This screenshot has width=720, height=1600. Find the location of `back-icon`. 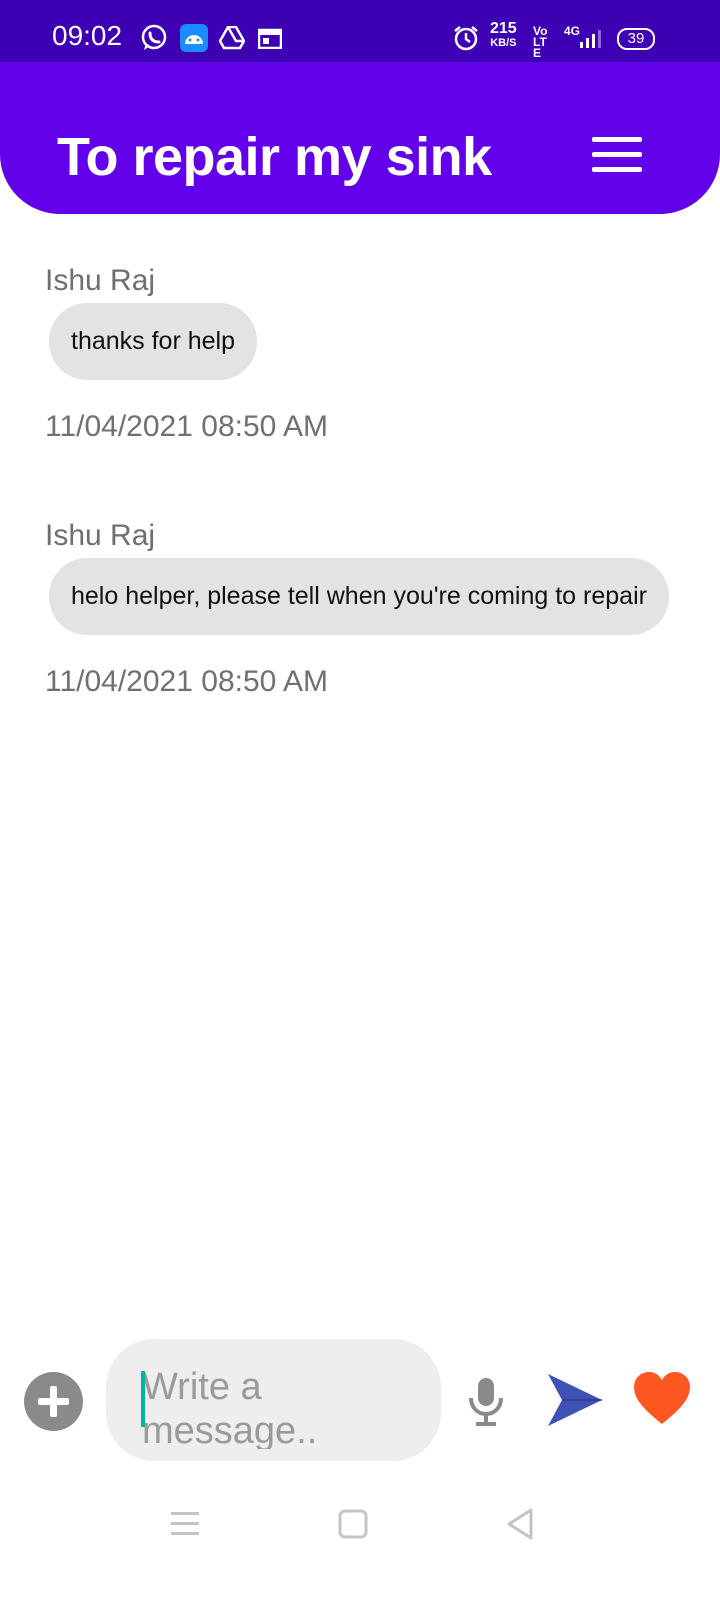

back-icon is located at coordinates (521, 1524).